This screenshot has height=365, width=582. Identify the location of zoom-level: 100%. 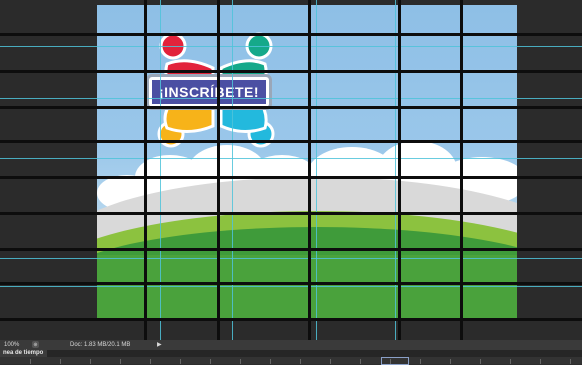
(11, 345).